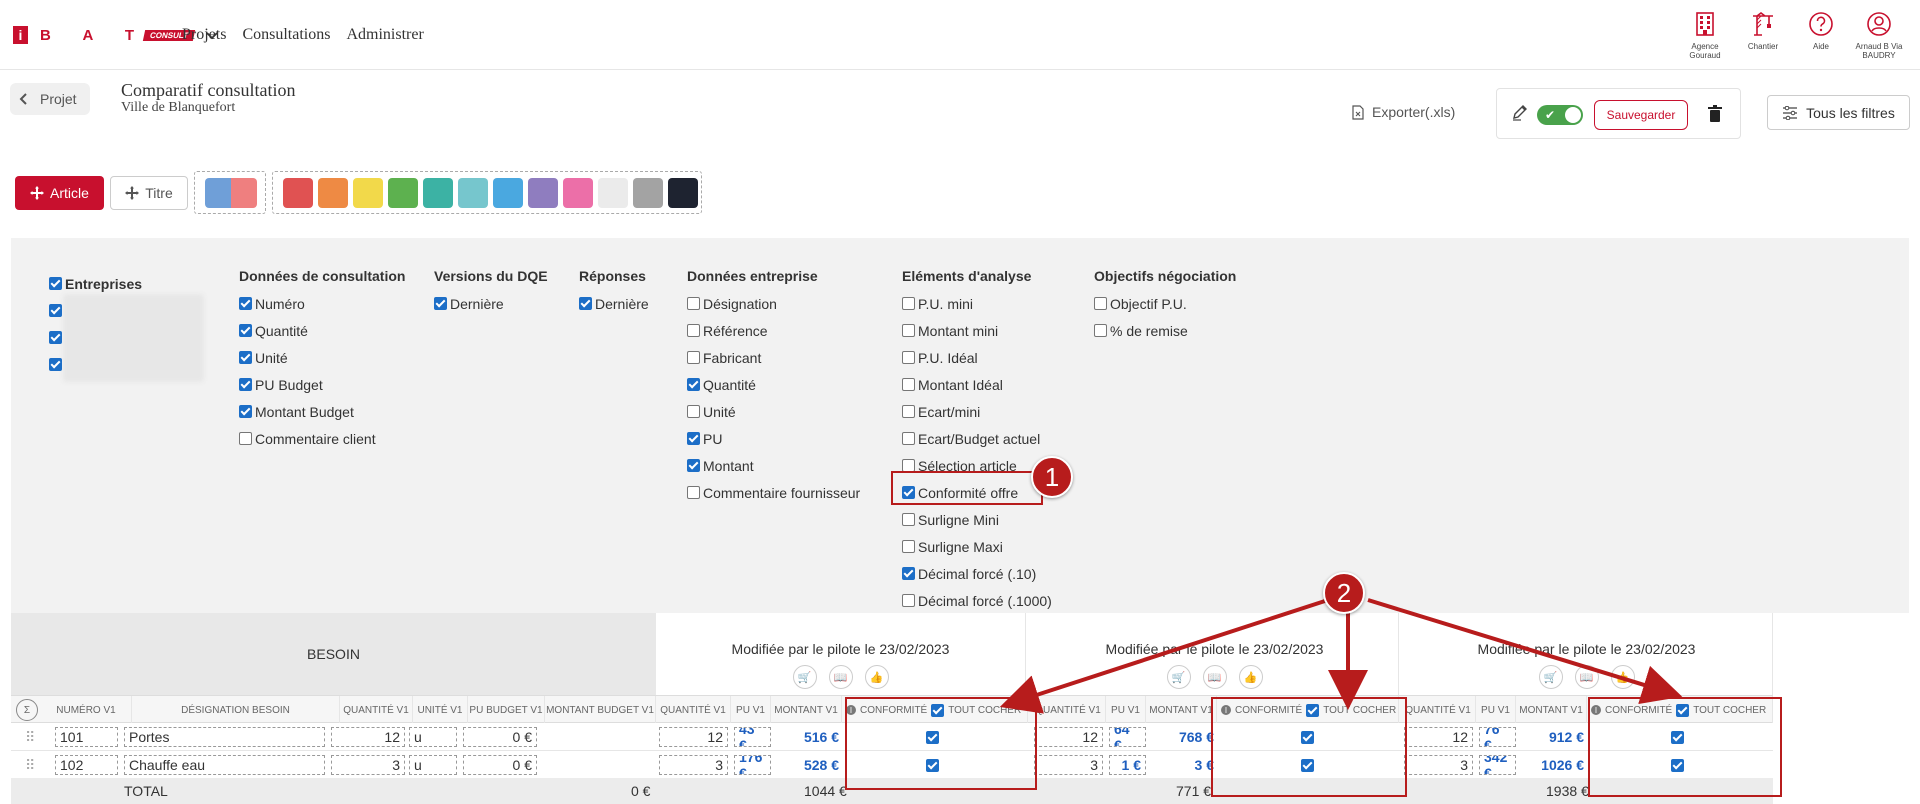 Image resolution: width=1920 pixels, height=804 pixels. I want to click on quantite-cell: 3, so click(368, 765).